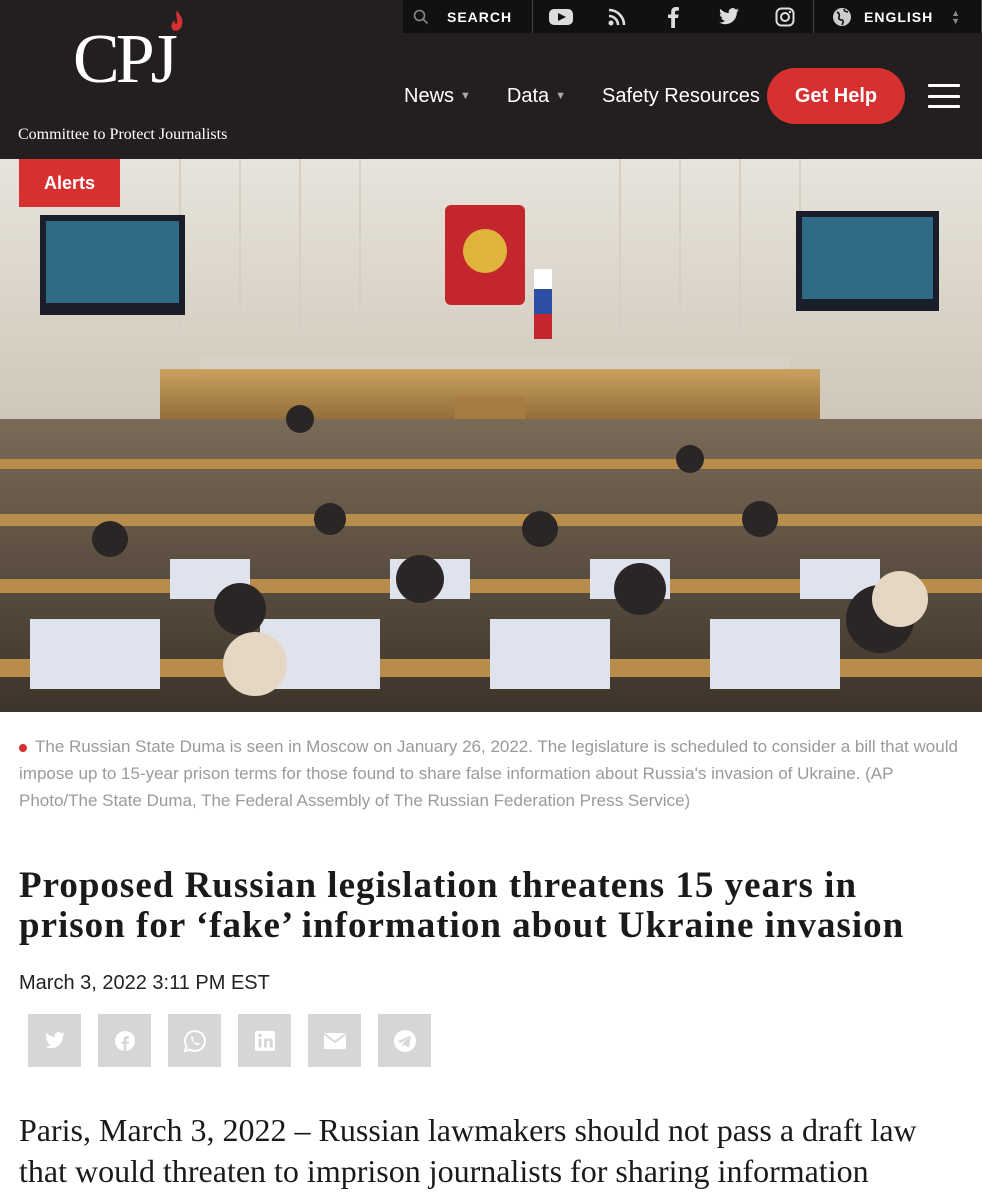 Image resolution: width=982 pixels, height=1200 pixels. Describe the element at coordinates (681, 95) in the screenshot. I see `nav-item-label: Safety Resources` at that location.